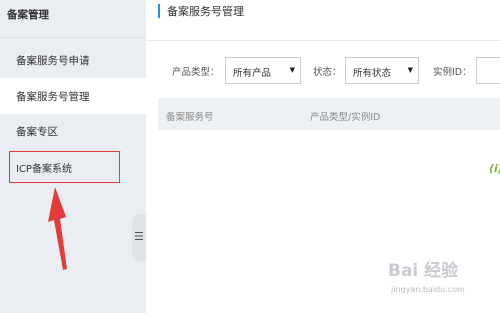 The width and height of the screenshot is (500, 313). What do you see at coordinates (205, 11) in the screenshot?
I see `page-title: 备案服务号管理` at bounding box center [205, 11].